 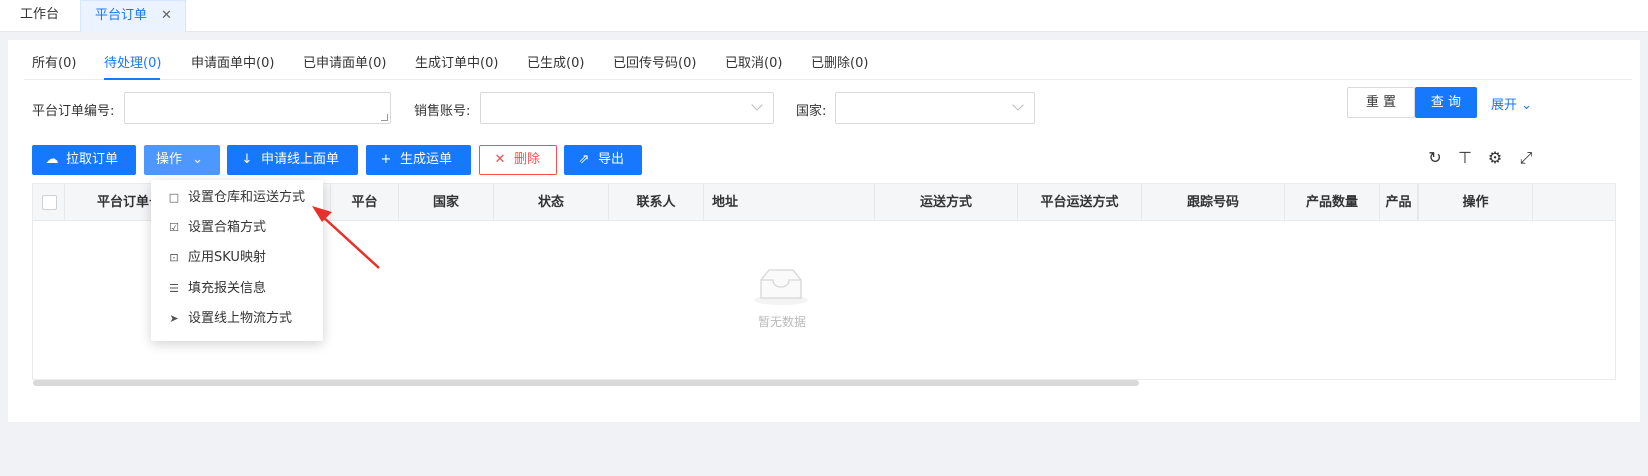 I want to click on tab-workbench: 工作台, so click(x=39, y=16).